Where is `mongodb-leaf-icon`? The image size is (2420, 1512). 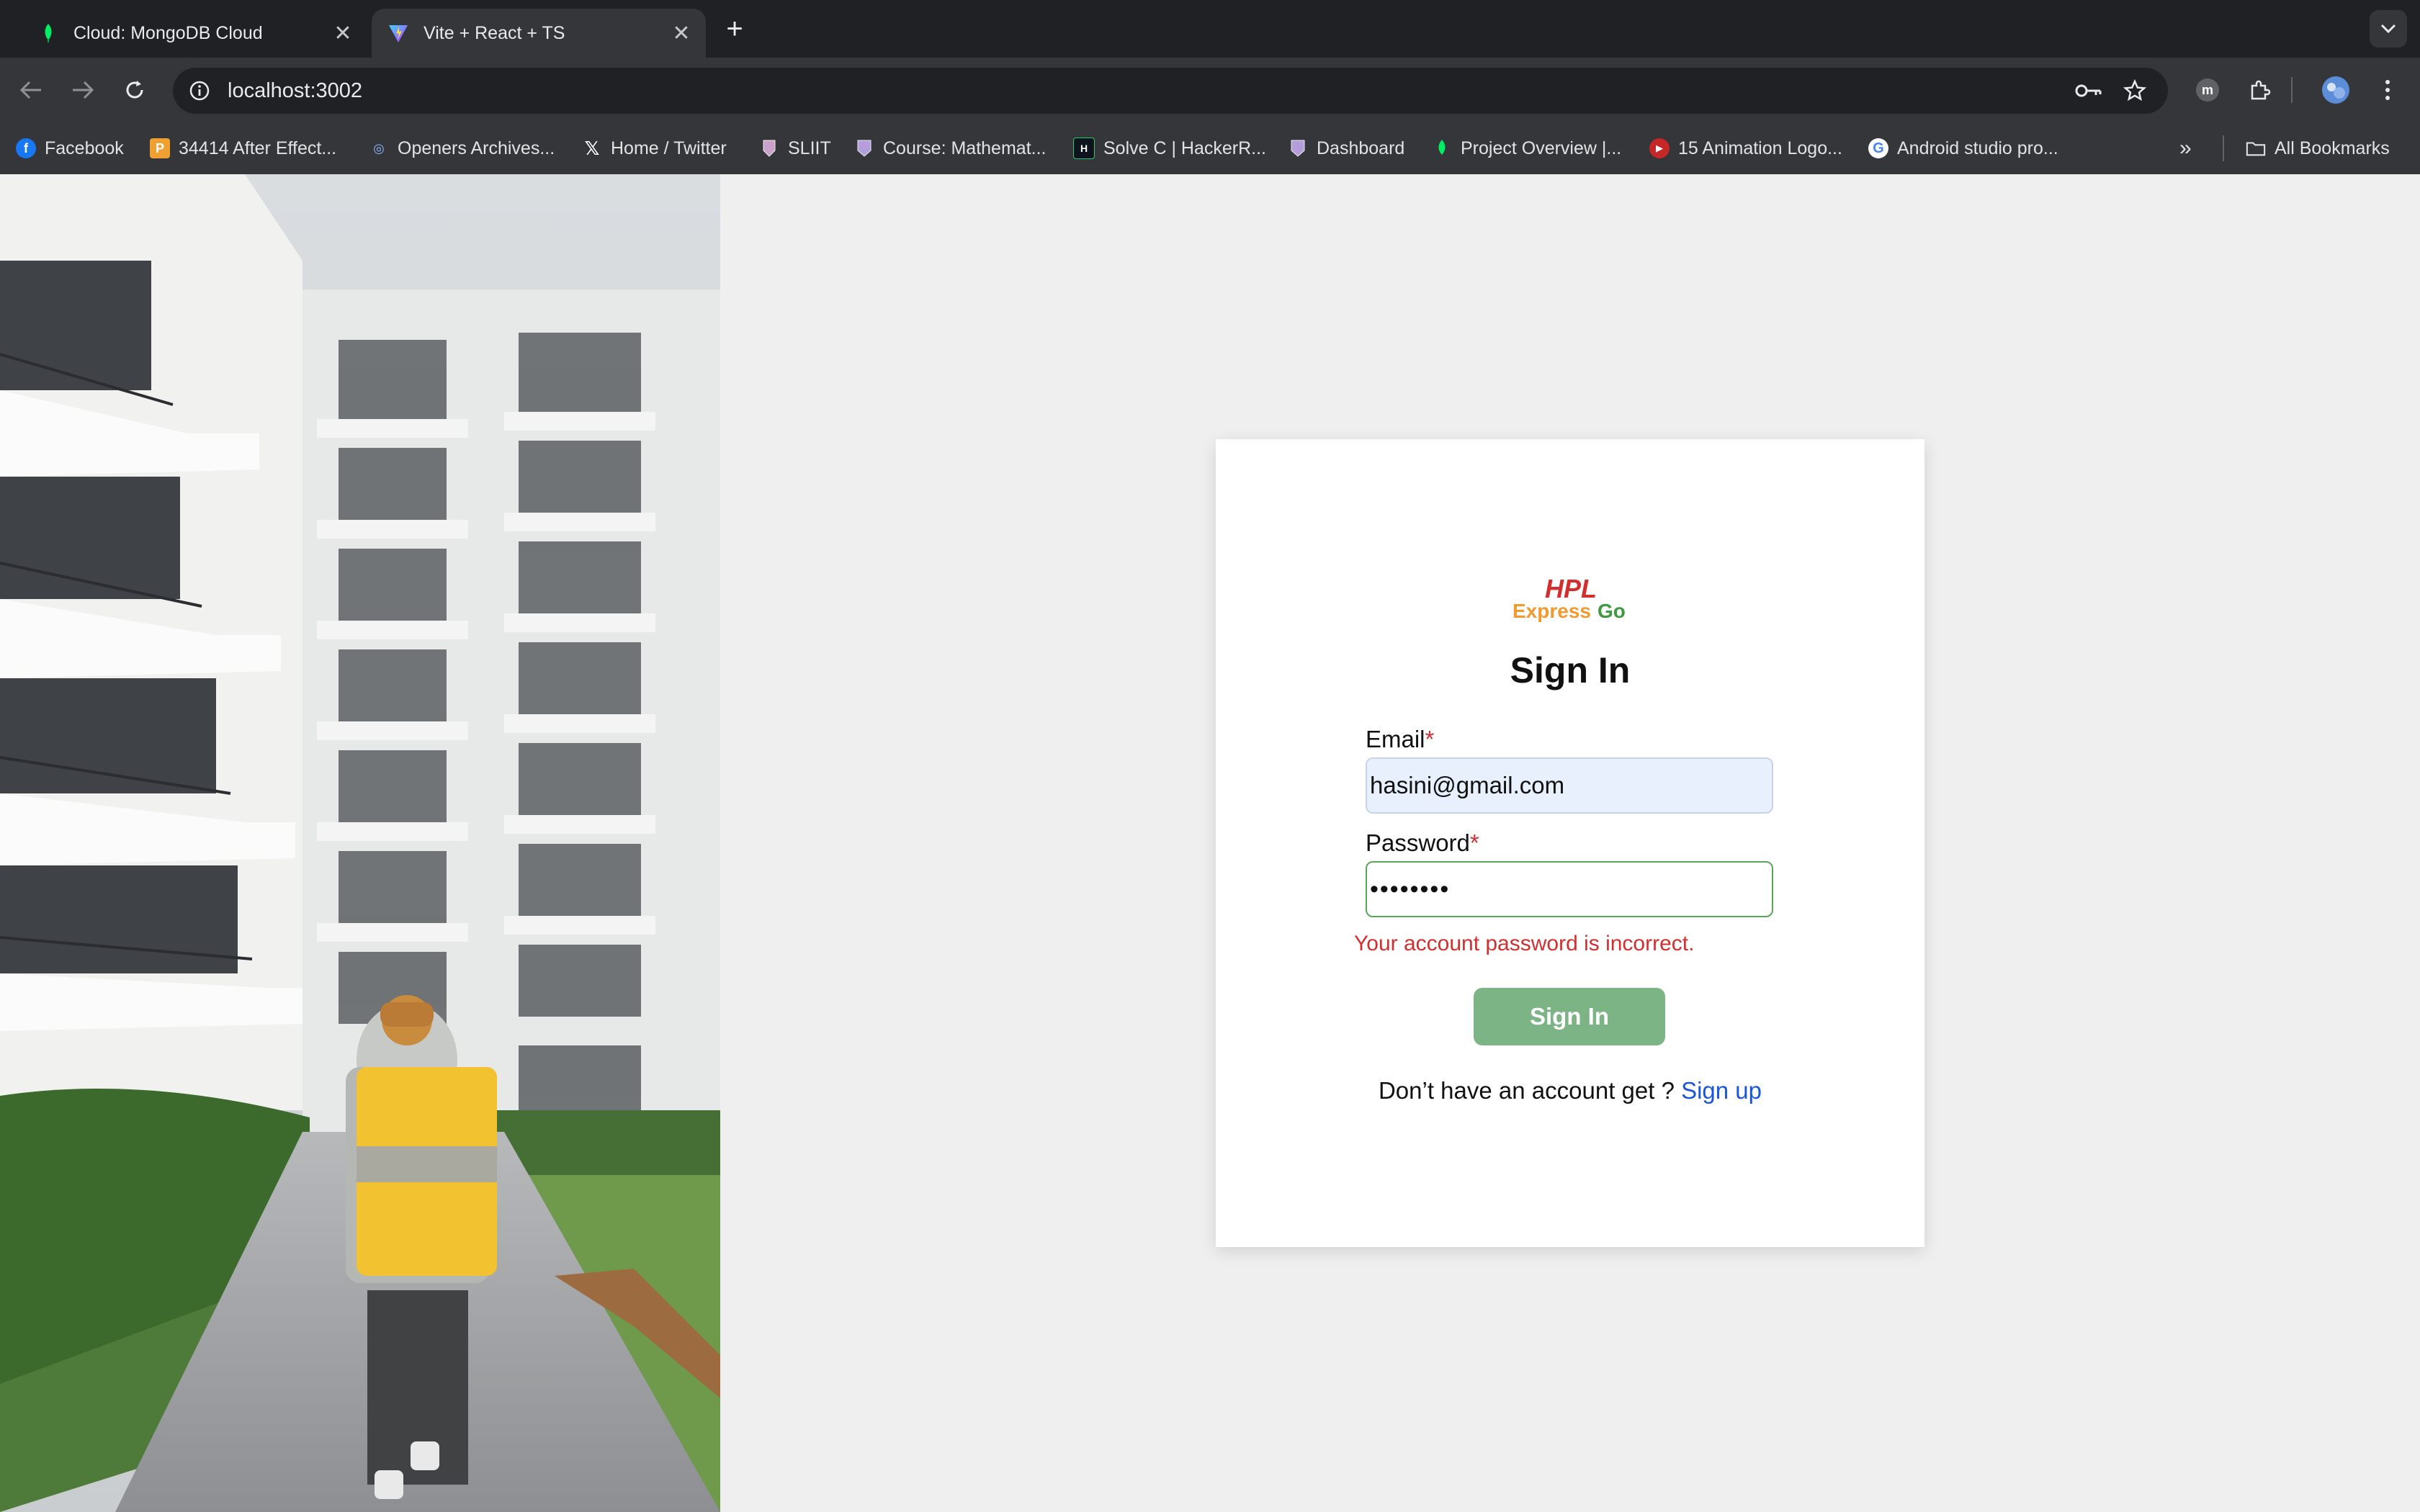 mongodb-leaf-icon is located at coordinates (48, 33).